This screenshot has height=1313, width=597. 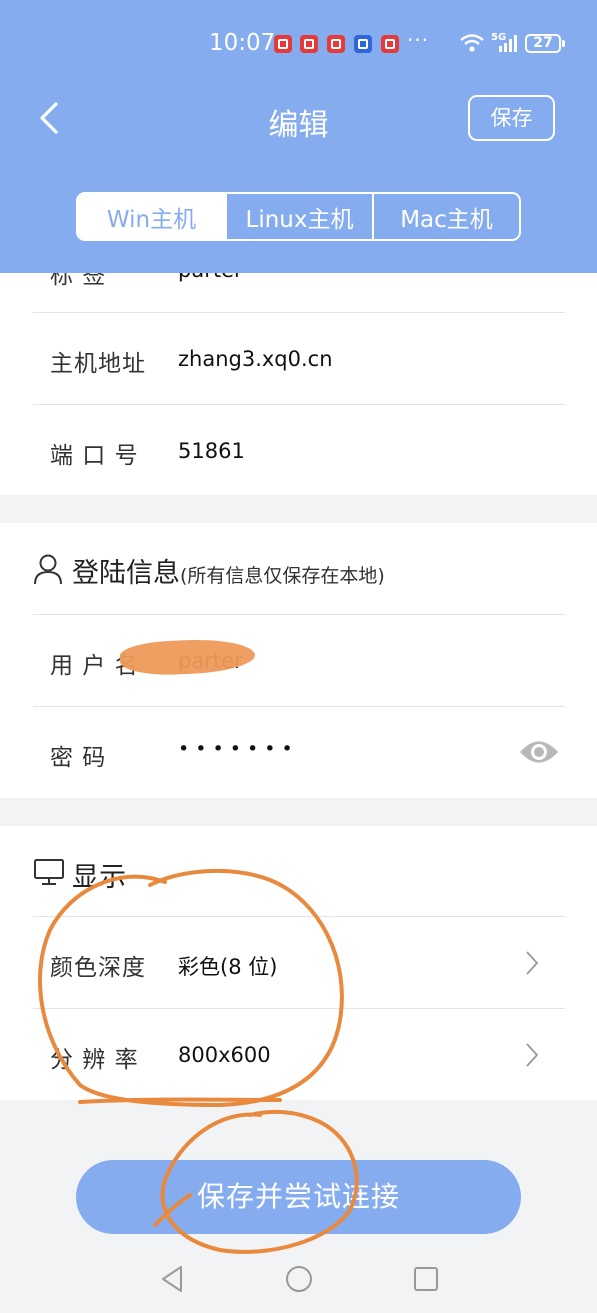 I want to click on port-value: 51861, so click(x=211, y=451).